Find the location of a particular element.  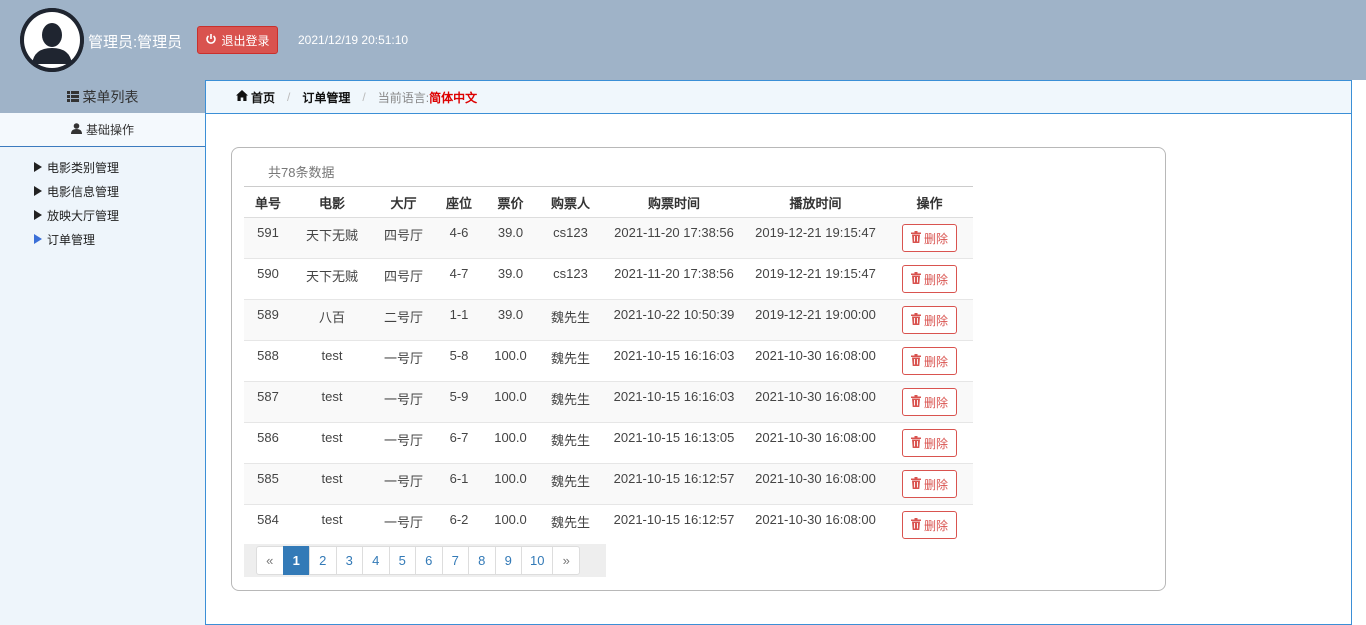

breadcrumb-home: 首页 is located at coordinates (255, 97).